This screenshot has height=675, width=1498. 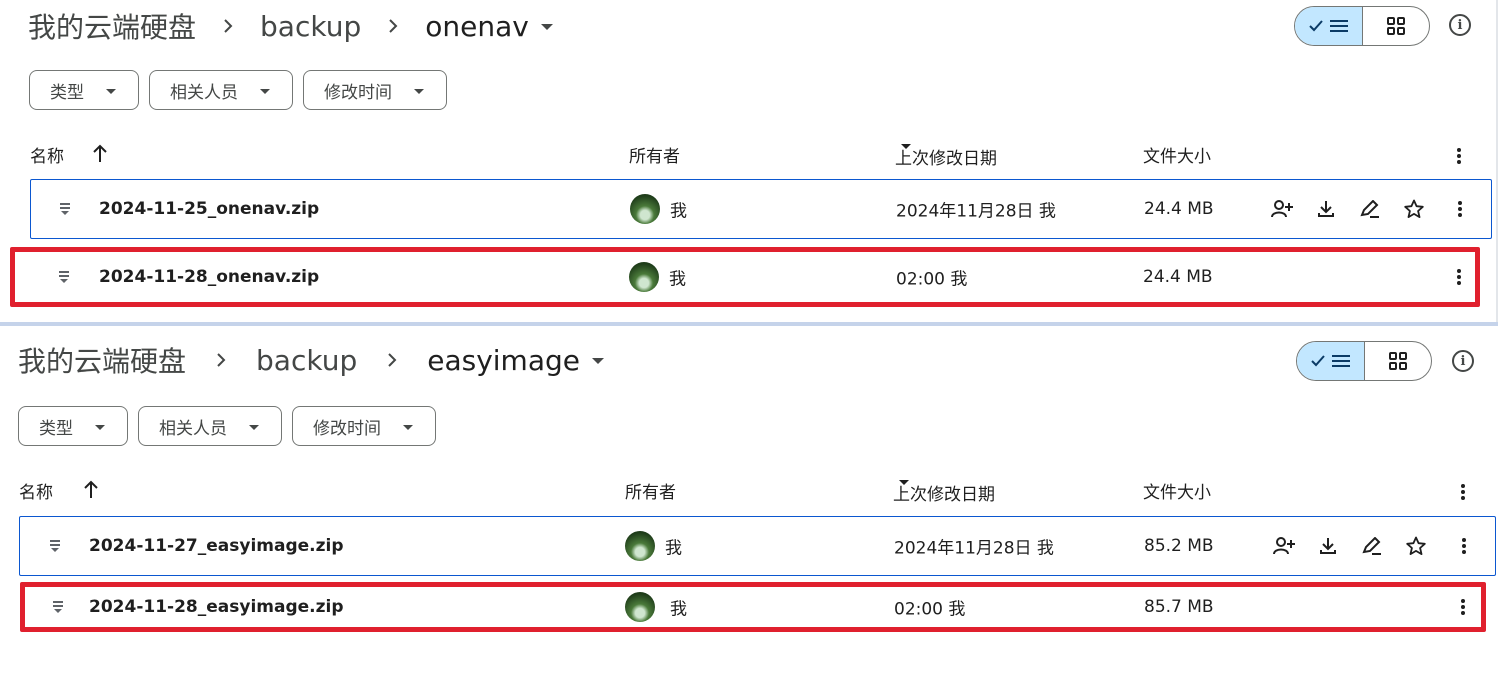 What do you see at coordinates (503, 360) in the screenshot?
I see `breadcrumb-current-label: easyimage` at bounding box center [503, 360].